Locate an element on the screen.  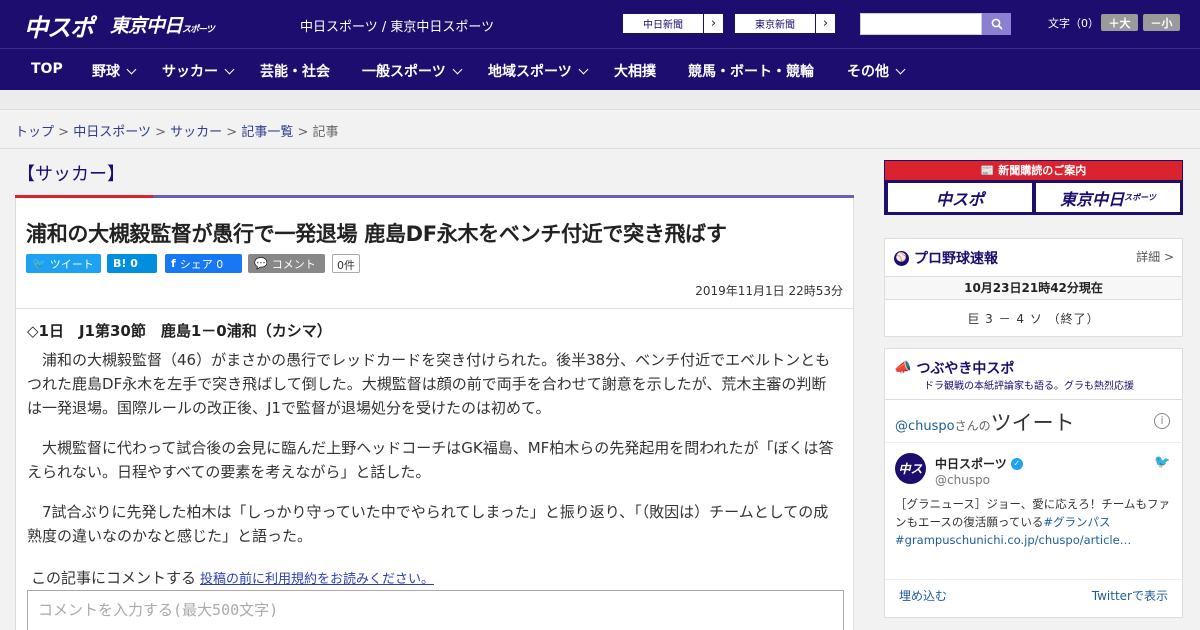
baseball-status: 10月23日21時42分現在 is located at coordinates (1033, 288).